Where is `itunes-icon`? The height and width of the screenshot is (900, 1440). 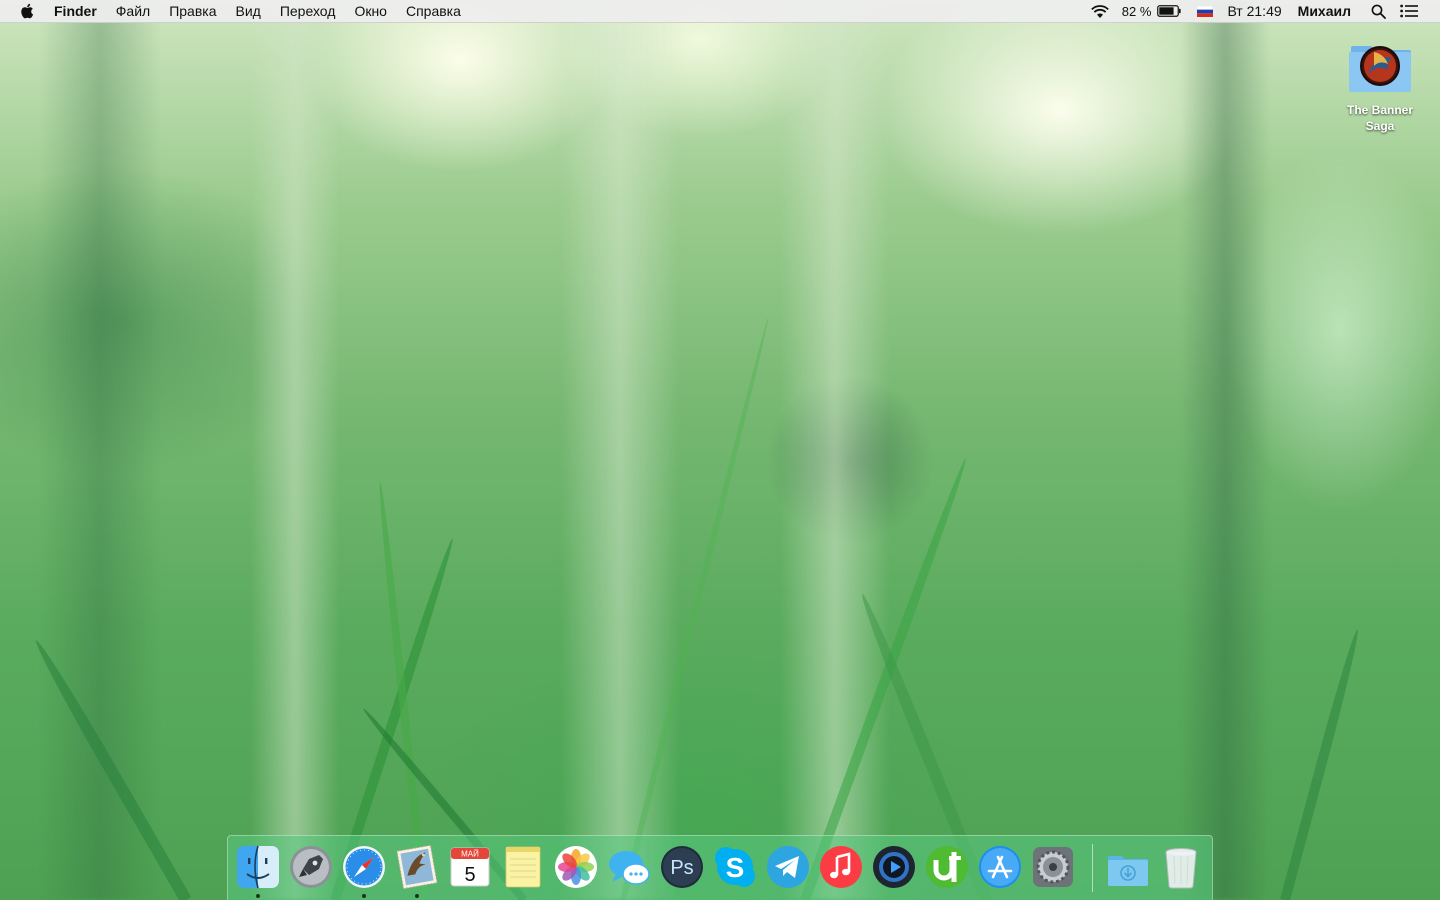
itunes-icon is located at coordinates (841, 867).